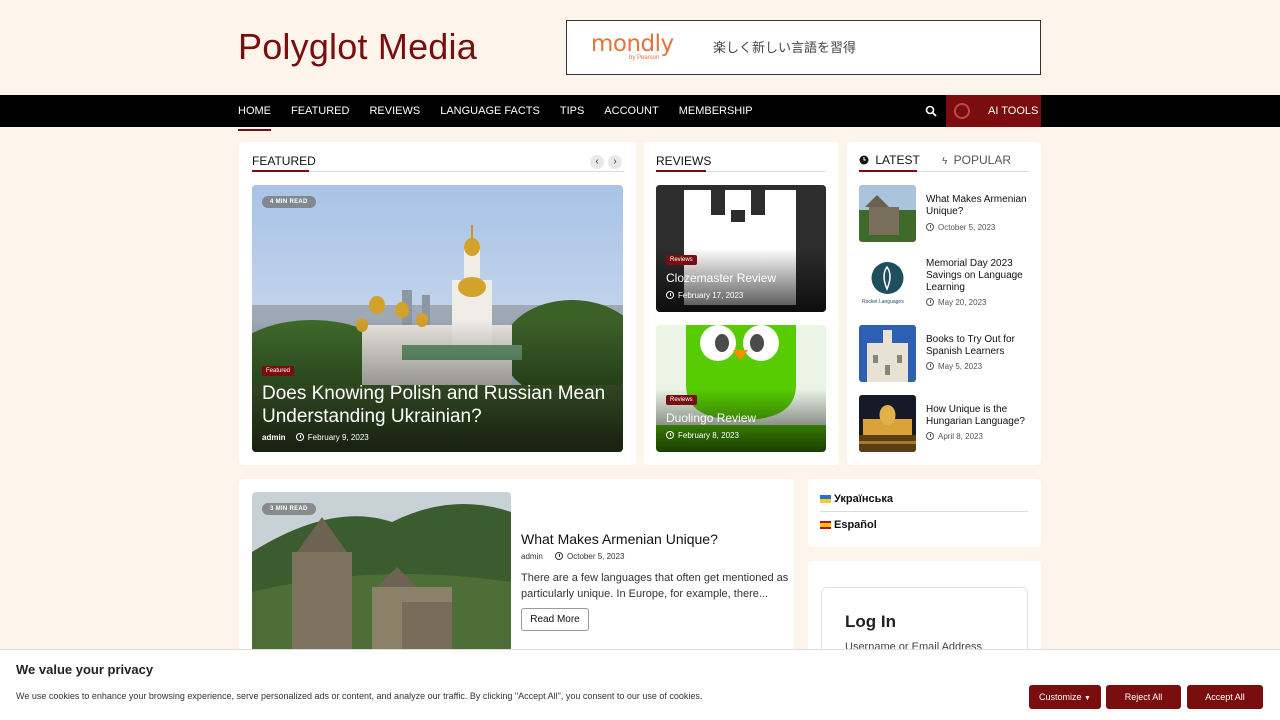  I want to click on featured-heading: FEATURED, so click(284, 161).